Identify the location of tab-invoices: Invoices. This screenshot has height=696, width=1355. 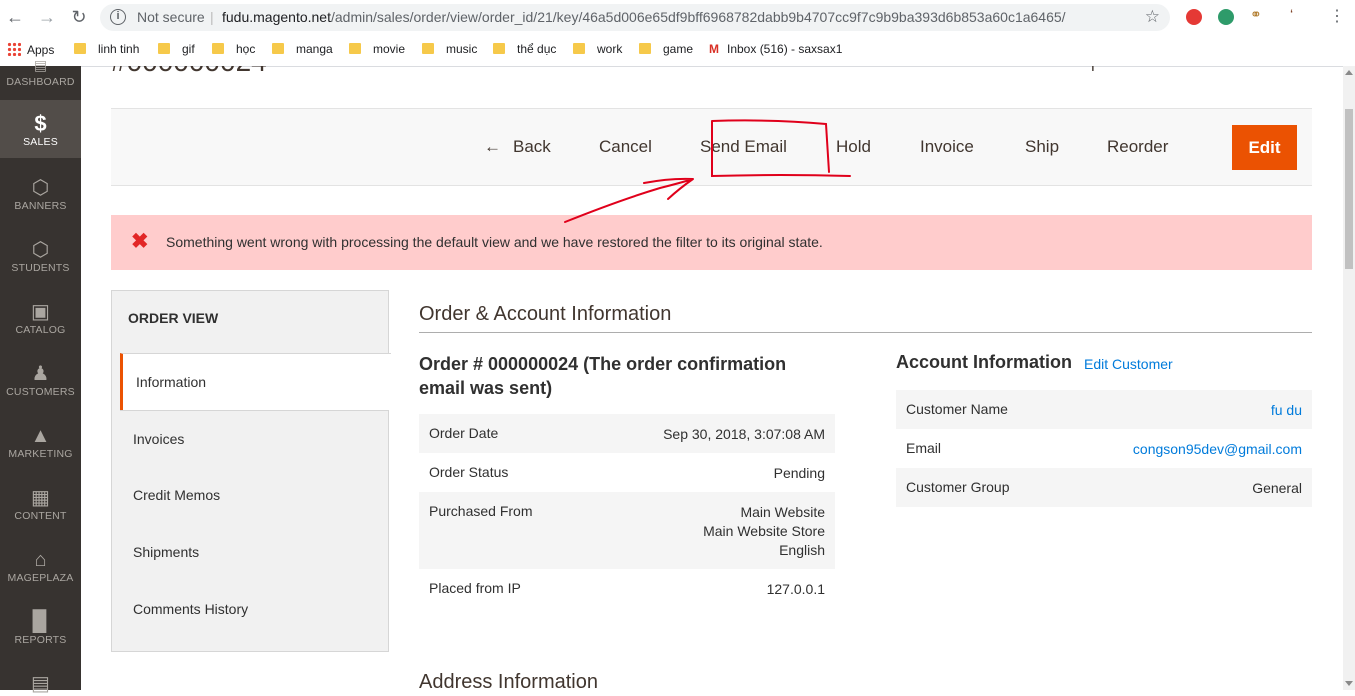
(254, 438).